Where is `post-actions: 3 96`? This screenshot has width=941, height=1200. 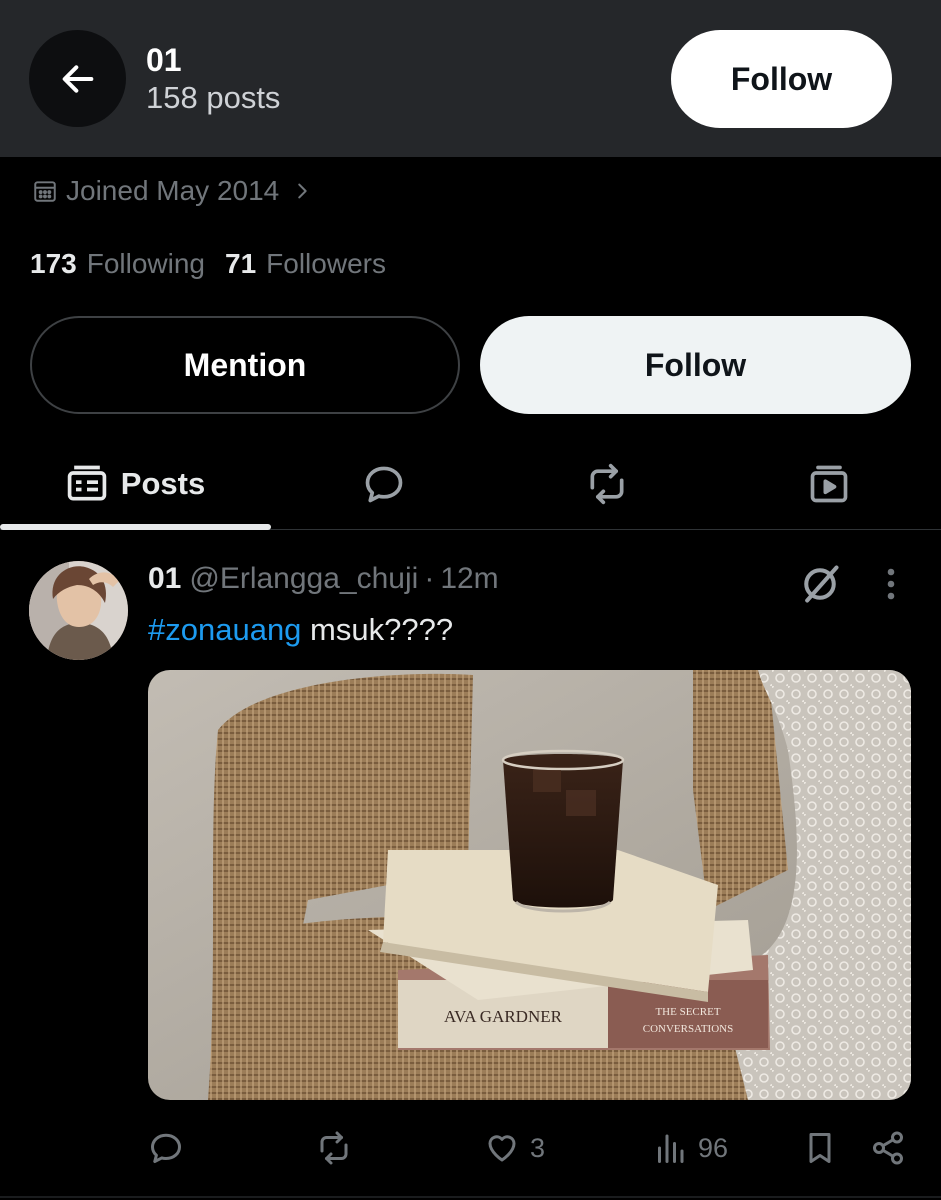
post-actions: 3 96 is located at coordinates (470, 1148).